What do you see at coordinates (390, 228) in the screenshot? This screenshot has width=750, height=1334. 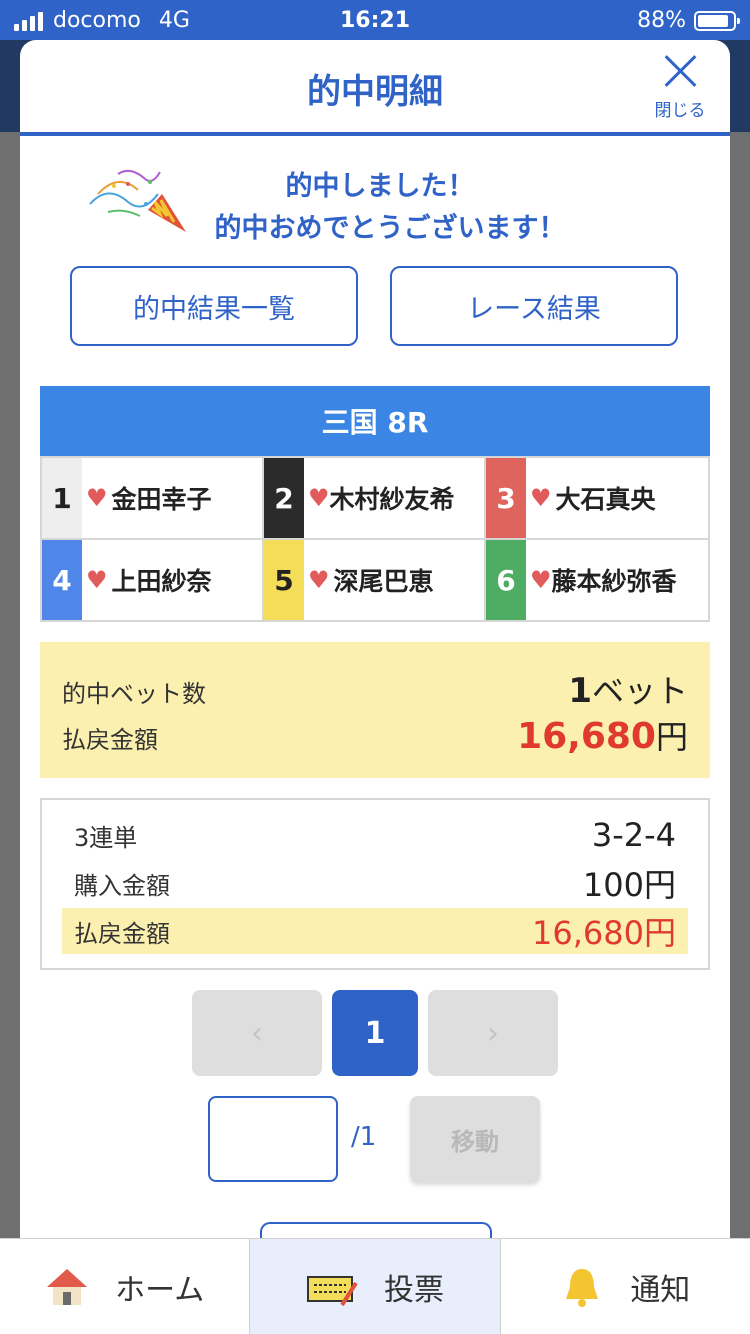 I see `congrats-line-2: 的中おめでとうございます！` at bounding box center [390, 228].